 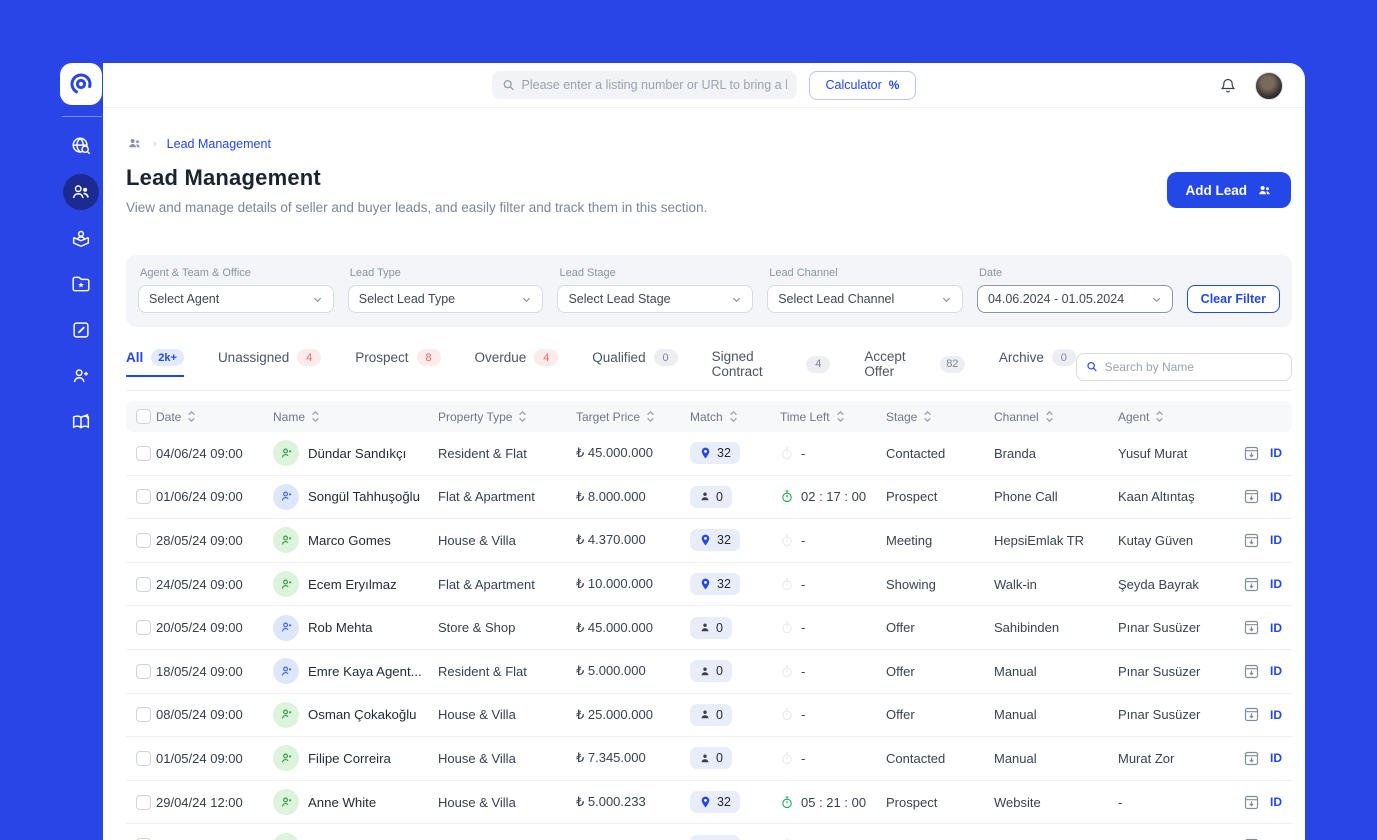 I want to click on tab-prospect: Prospect 8, so click(x=398, y=363).